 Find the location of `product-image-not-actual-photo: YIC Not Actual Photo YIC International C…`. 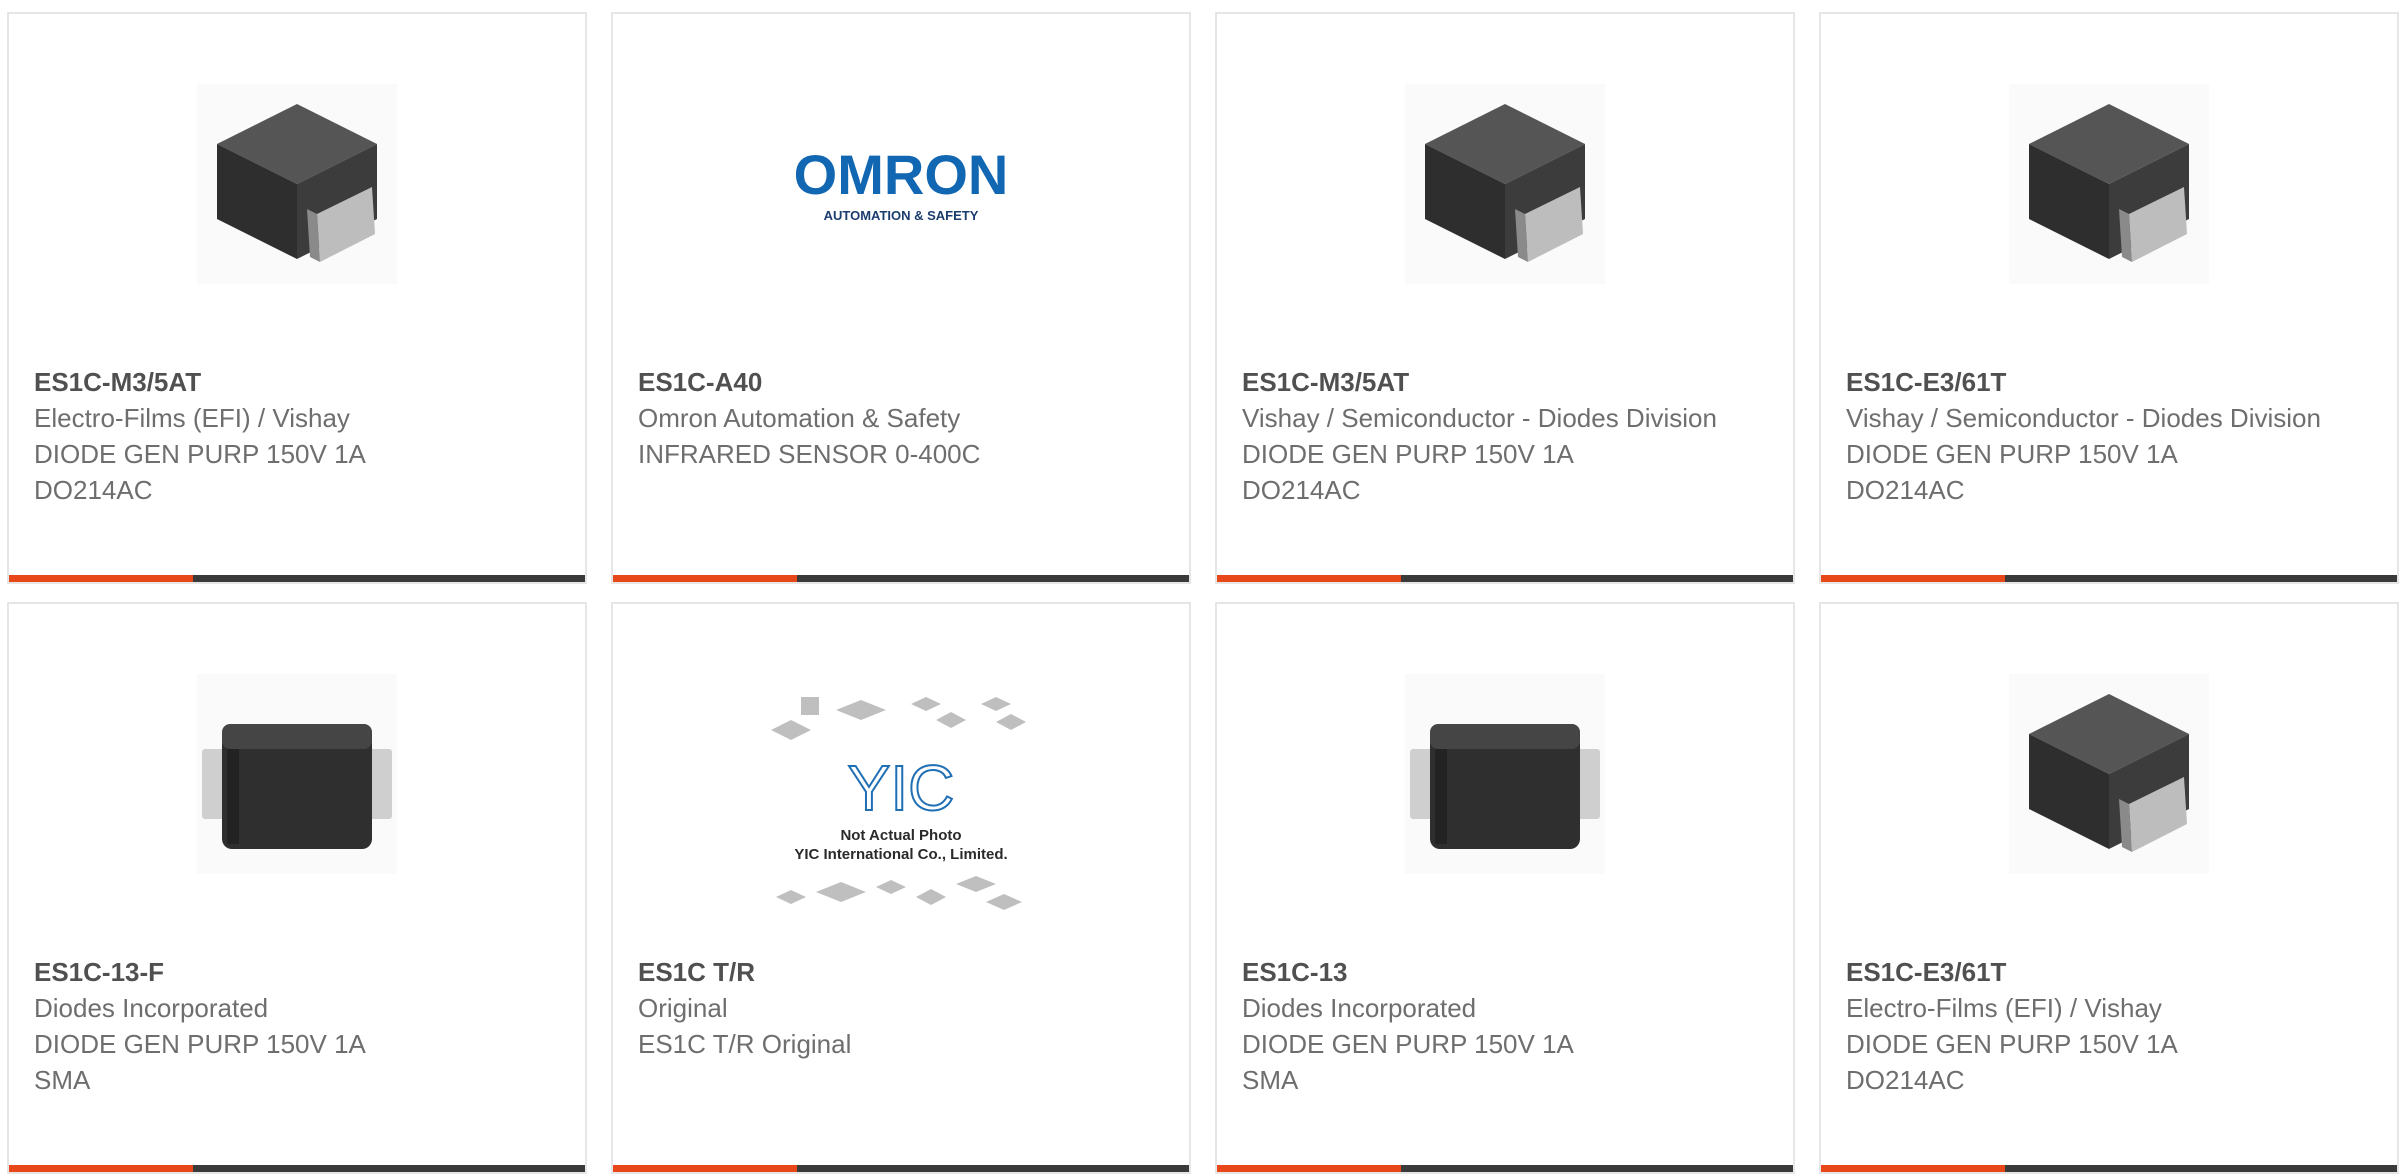

product-image-not-actual-photo: YIC Not Actual Photo YIC International C… is located at coordinates (901, 812).